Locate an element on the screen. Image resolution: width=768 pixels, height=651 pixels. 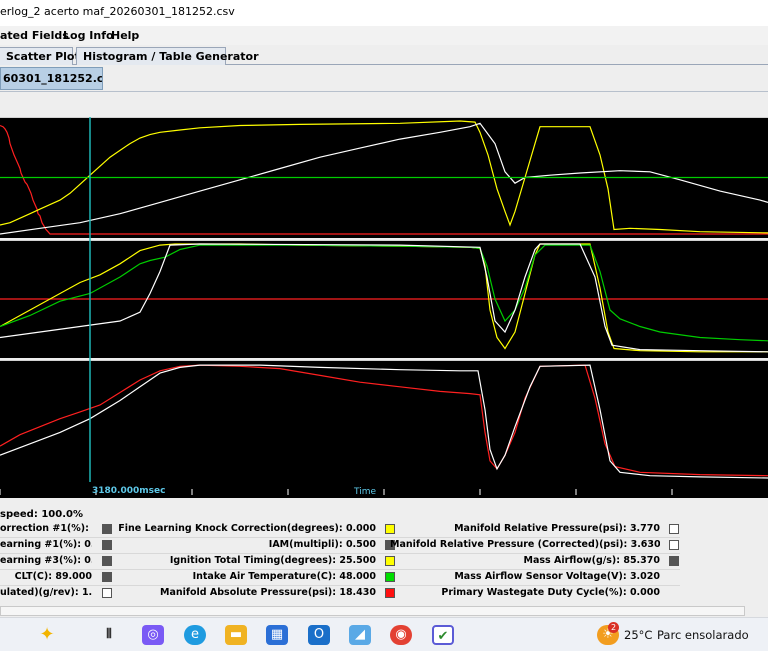
parameter-value: Mass Airflow(g/s): 85.370 is located at coordinates (592, 560).